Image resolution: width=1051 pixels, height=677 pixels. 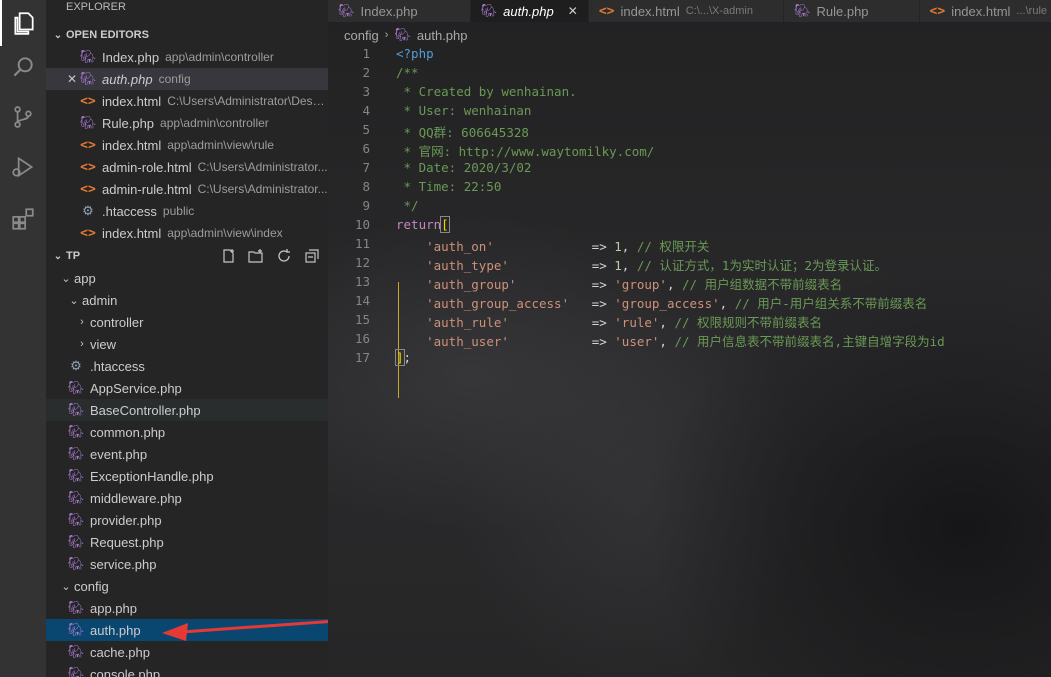 What do you see at coordinates (147, 167) in the screenshot?
I see `open-editor-name: admin-role.html` at bounding box center [147, 167].